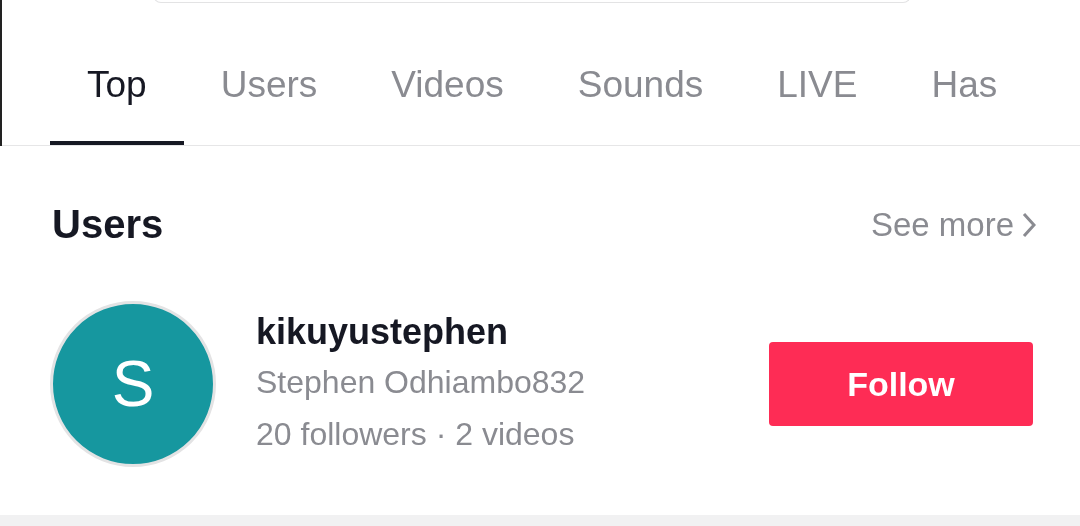  Describe the element at coordinates (383, 332) in the screenshot. I see `username: kikuyustephen` at that location.